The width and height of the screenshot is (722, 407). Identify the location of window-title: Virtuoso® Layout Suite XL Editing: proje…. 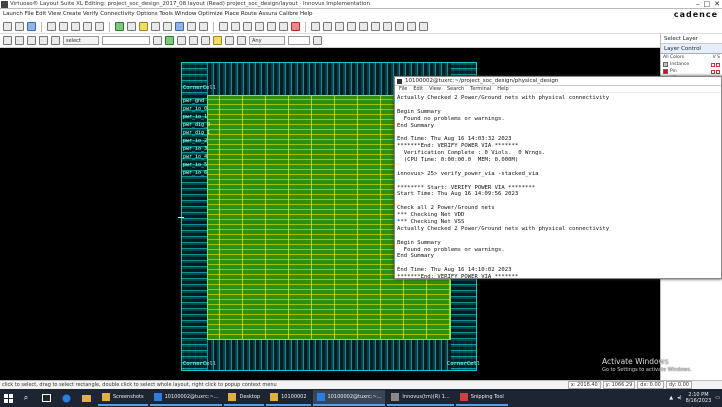
(190, 4).